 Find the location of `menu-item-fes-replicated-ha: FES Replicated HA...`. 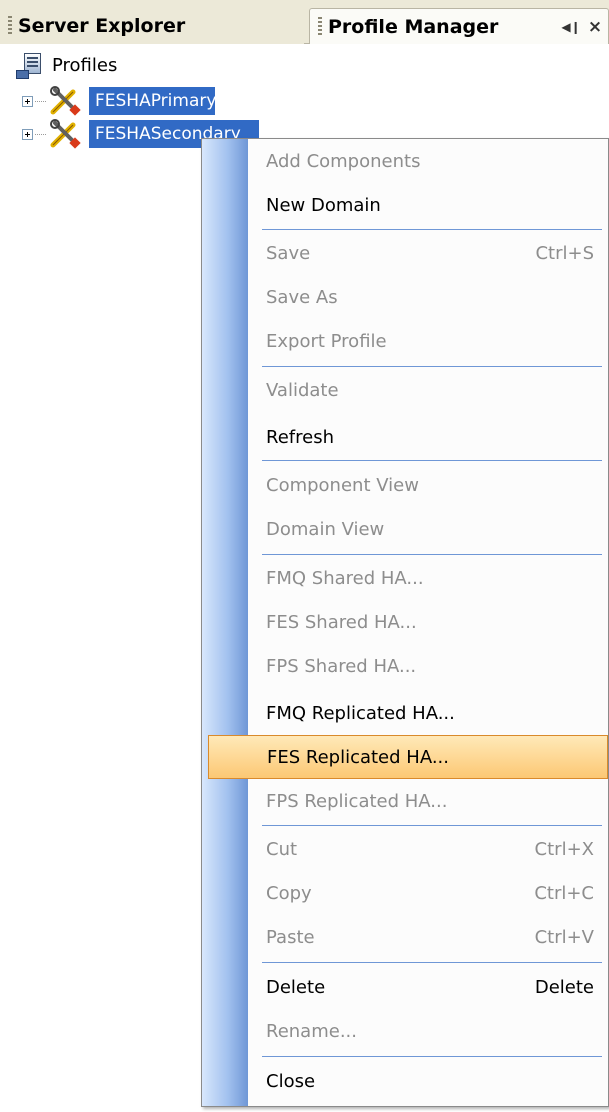

menu-item-fes-replicated-ha: FES Replicated HA... is located at coordinates (408, 757).